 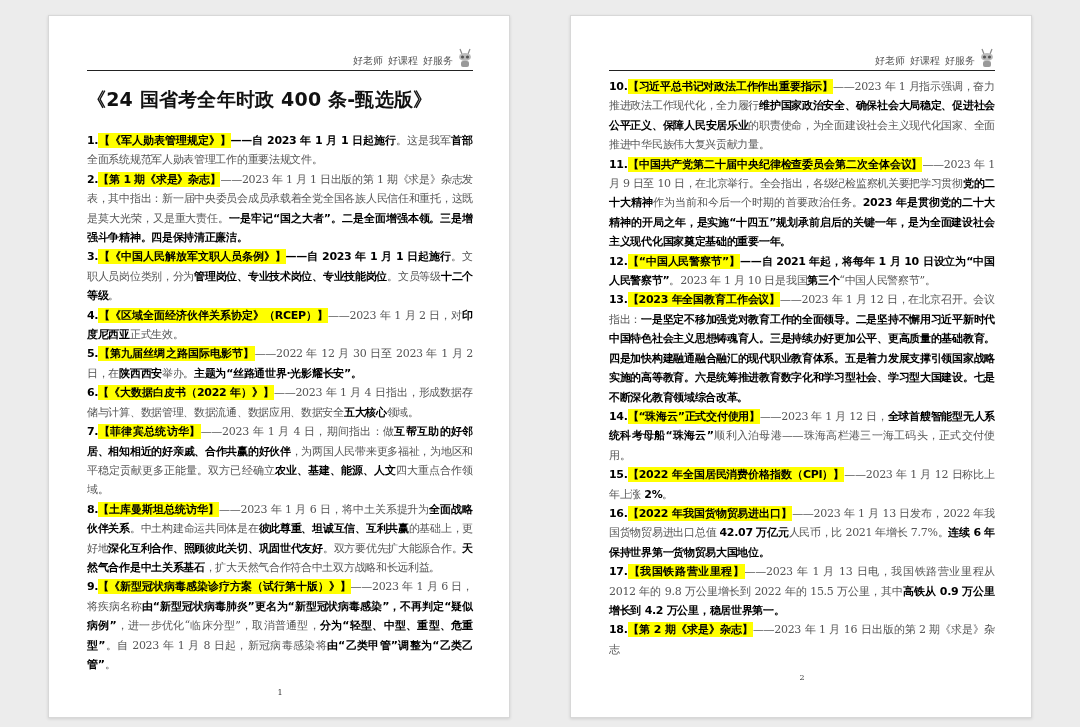 I want to click on news-item: 2.【第 1 期《求是》杂志】——2023 年 1 月 1 日出版的第 1 期《求是》杂志发表，其中指出：新一届中央委员会成员承载着全党全国各族人民信任和重托，这既是莫大光荣，又是重大责任。一是牢记“国之大者”。二是全面增强本领。三是增强斗争精神。四是保持清正廉洁。, so click(x=280, y=208).